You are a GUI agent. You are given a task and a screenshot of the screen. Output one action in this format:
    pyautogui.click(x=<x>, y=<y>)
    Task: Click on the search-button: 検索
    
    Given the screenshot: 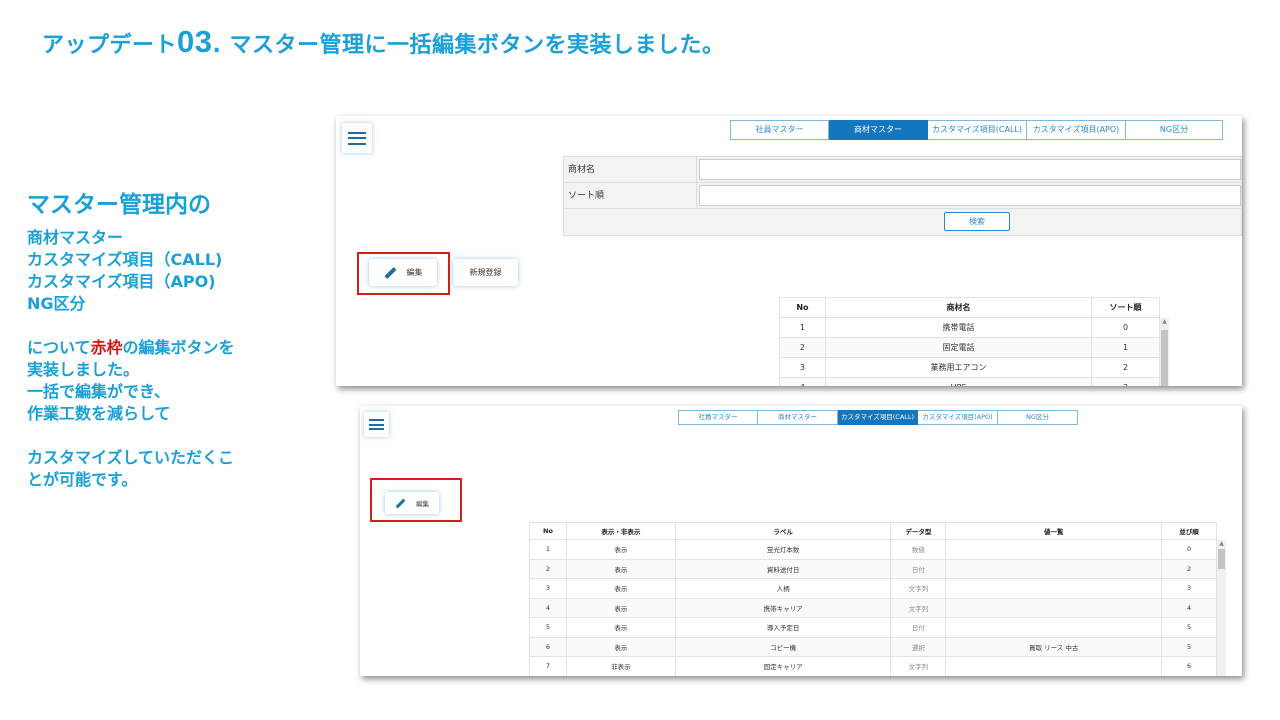 What is the action you would take?
    pyautogui.click(x=977, y=221)
    